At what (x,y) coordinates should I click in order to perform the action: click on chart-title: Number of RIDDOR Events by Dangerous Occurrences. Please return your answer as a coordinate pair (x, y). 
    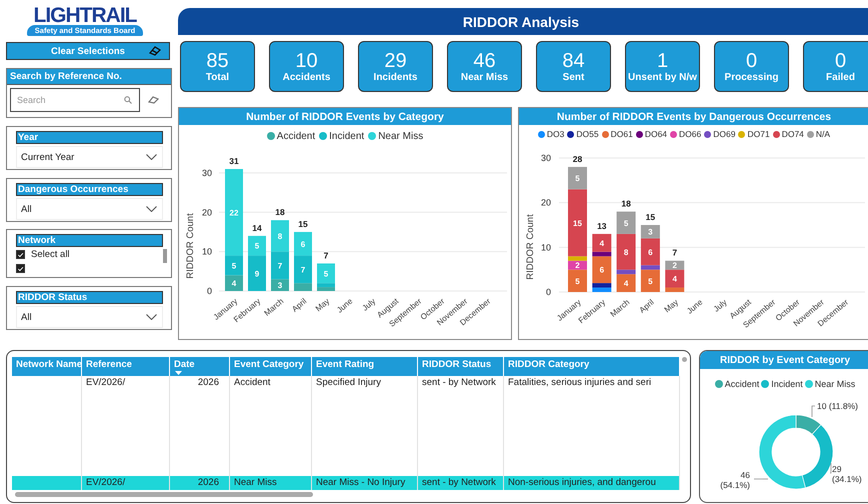
    Looking at the image, I should click on (693, 116).